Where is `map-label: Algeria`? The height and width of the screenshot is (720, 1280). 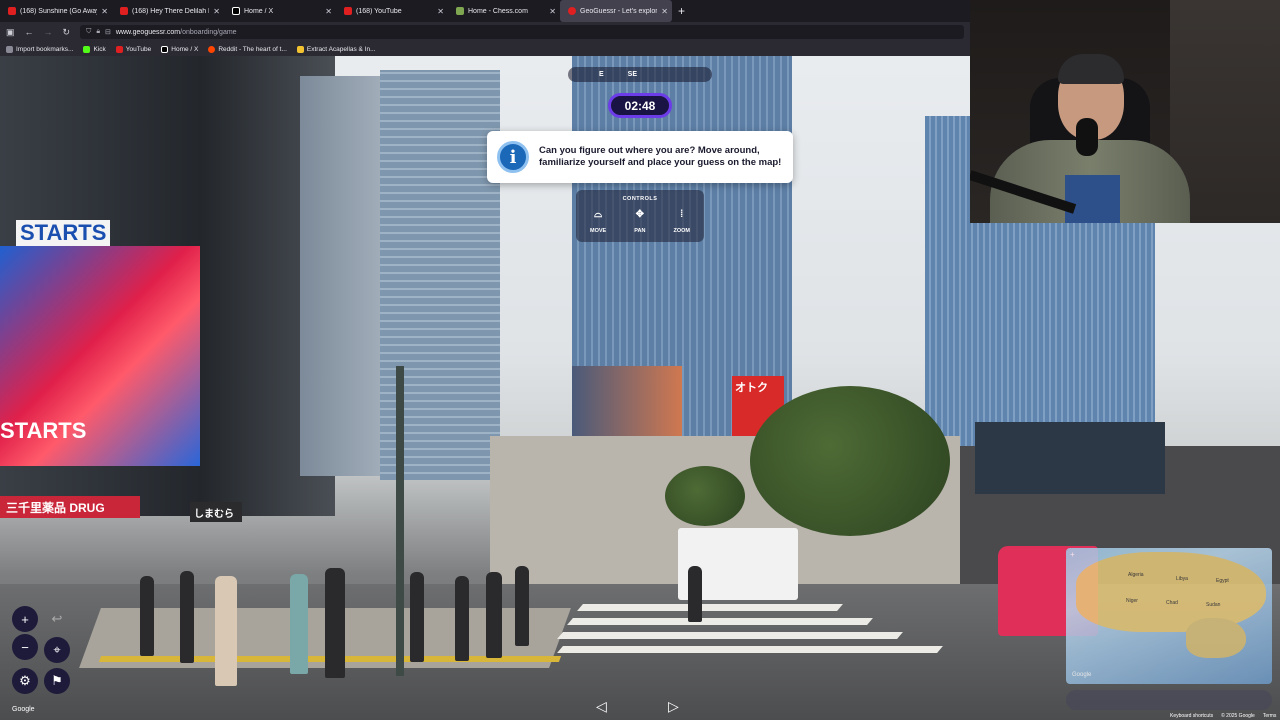
map-label: Algeria is located at coordinates (1136, 575).